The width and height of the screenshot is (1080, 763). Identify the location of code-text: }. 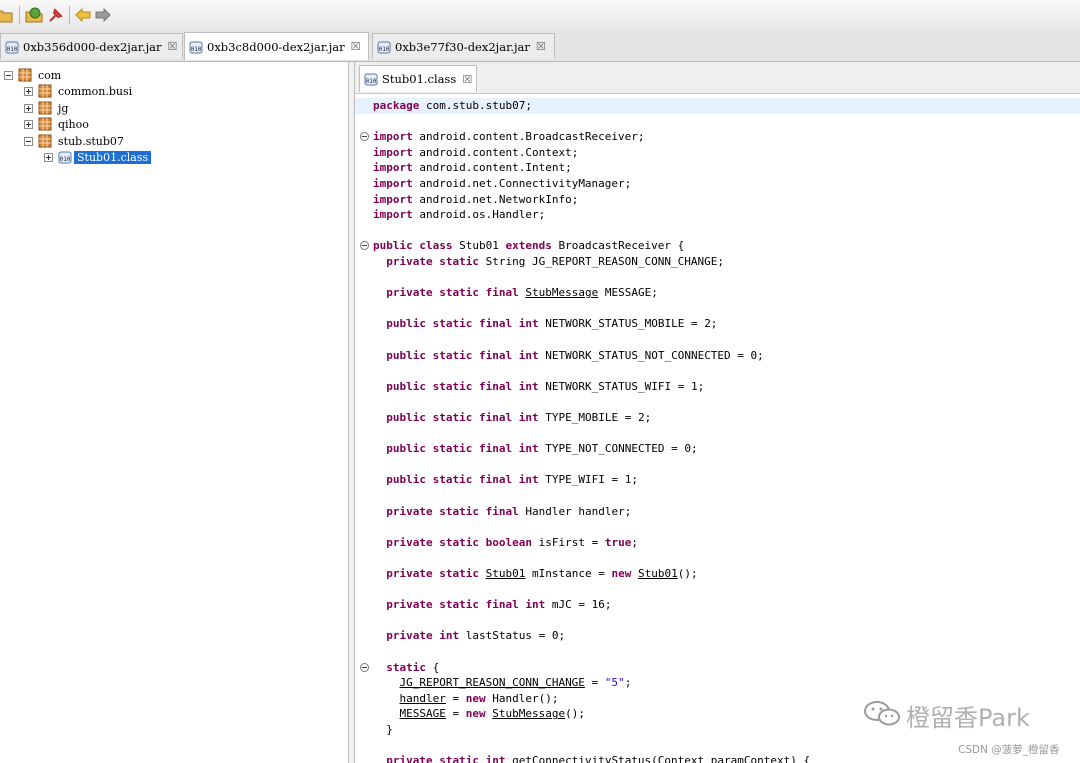
(383, 729).